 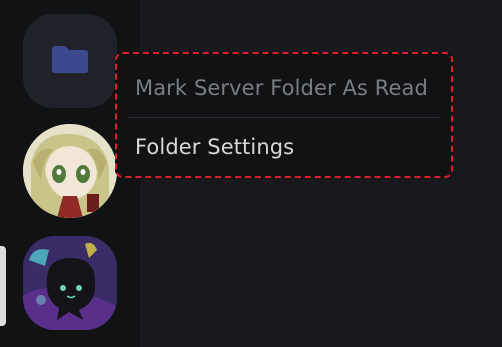 I want to click on mark-folder-as-read-option: Mark Server Folder As Read, so click(x=284, y=88).